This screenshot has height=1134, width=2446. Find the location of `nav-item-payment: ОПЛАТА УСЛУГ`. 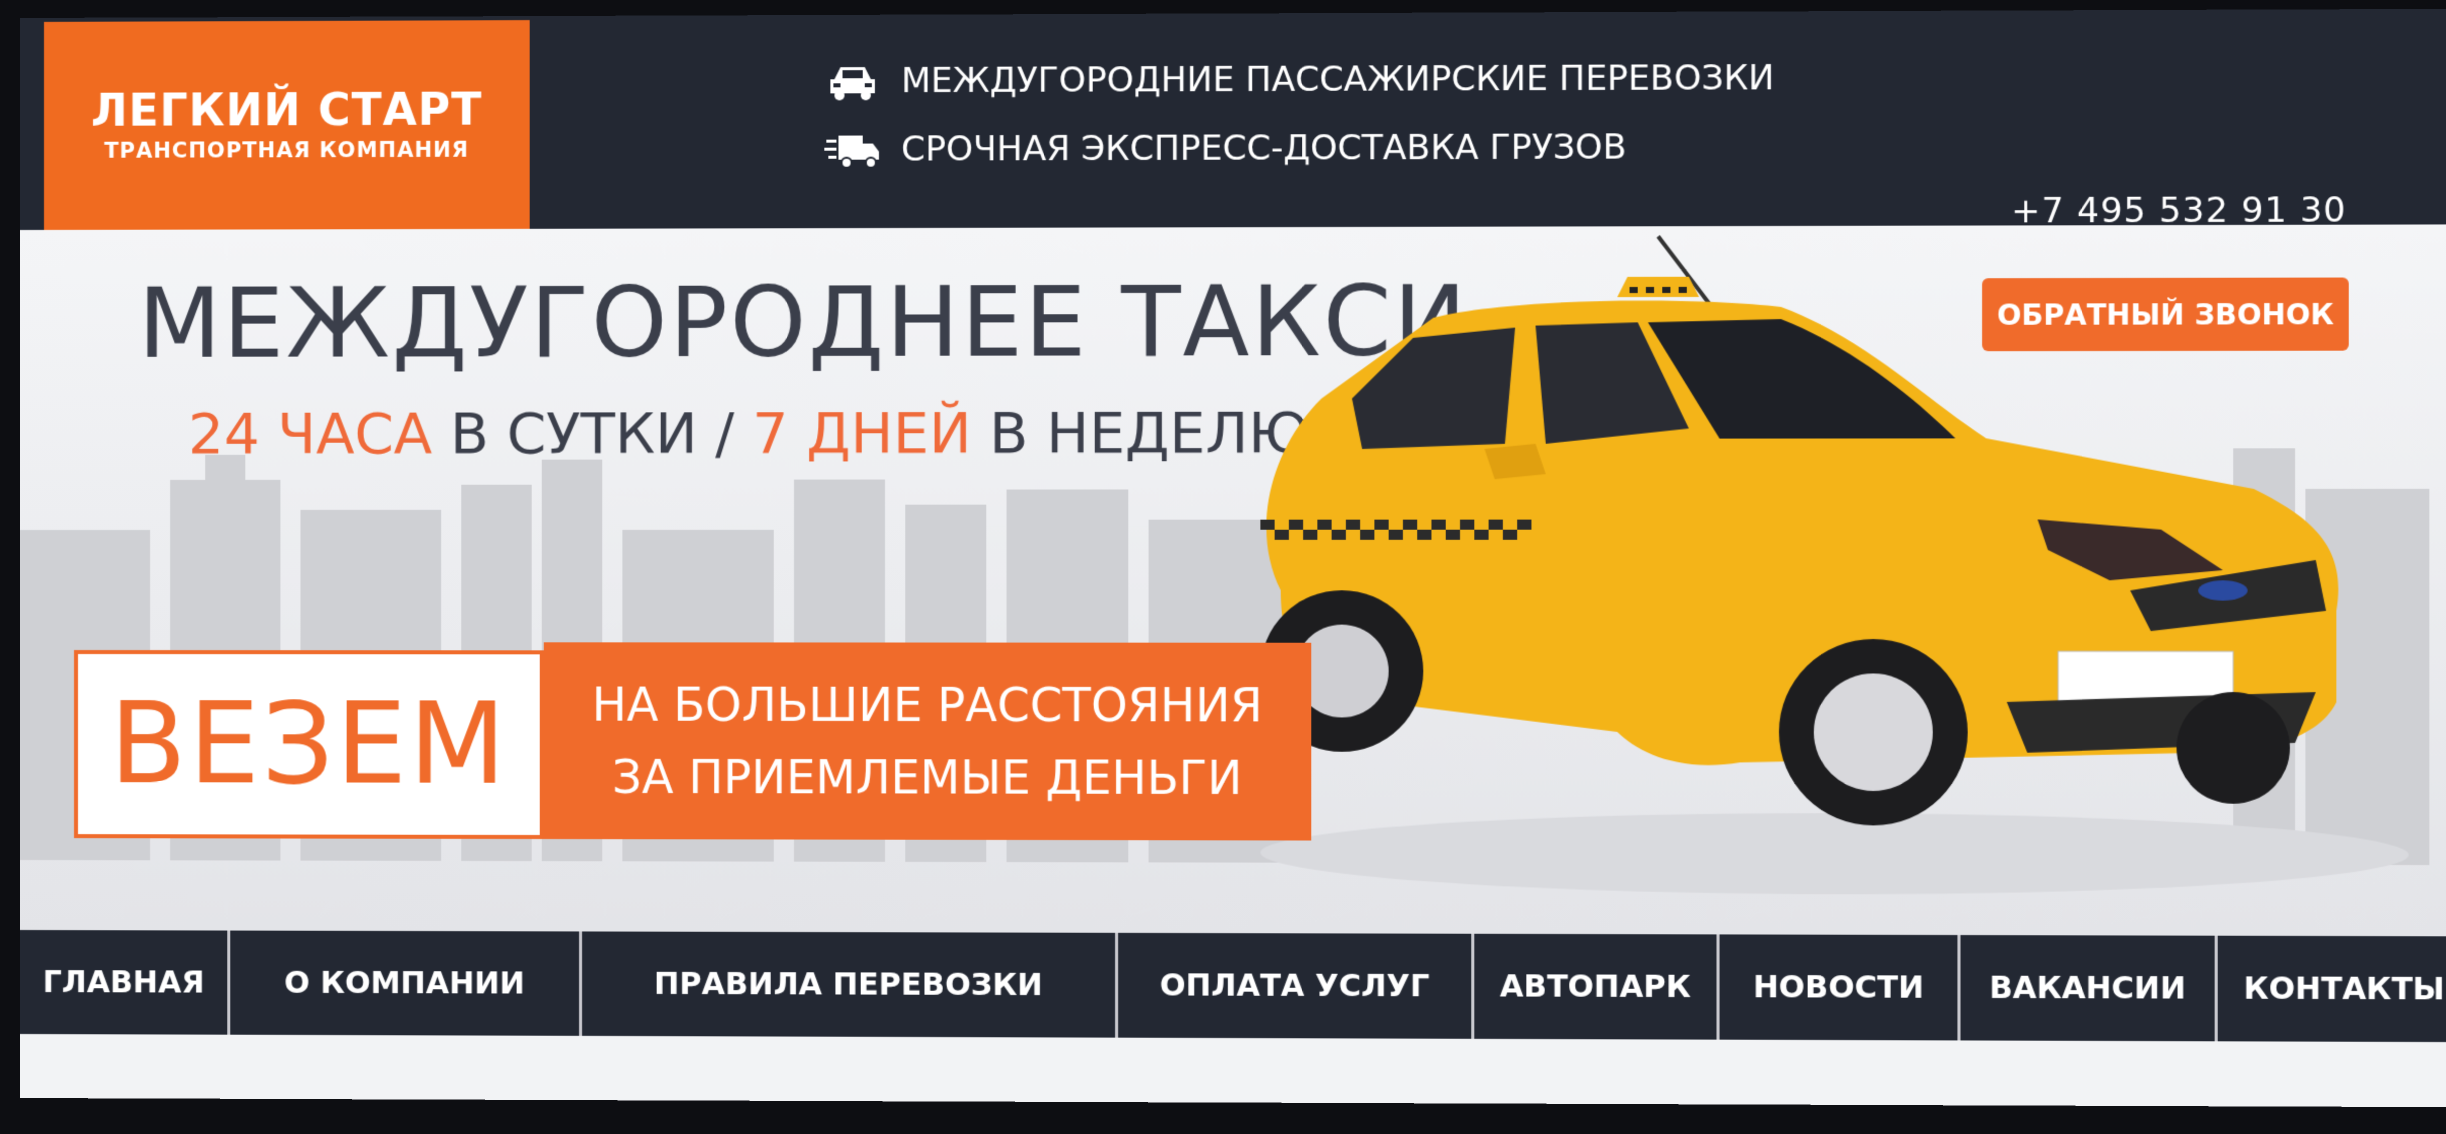

nav-item-payment: ОПЛАТА УСЛУГ is located at coordinates (1296, 985).